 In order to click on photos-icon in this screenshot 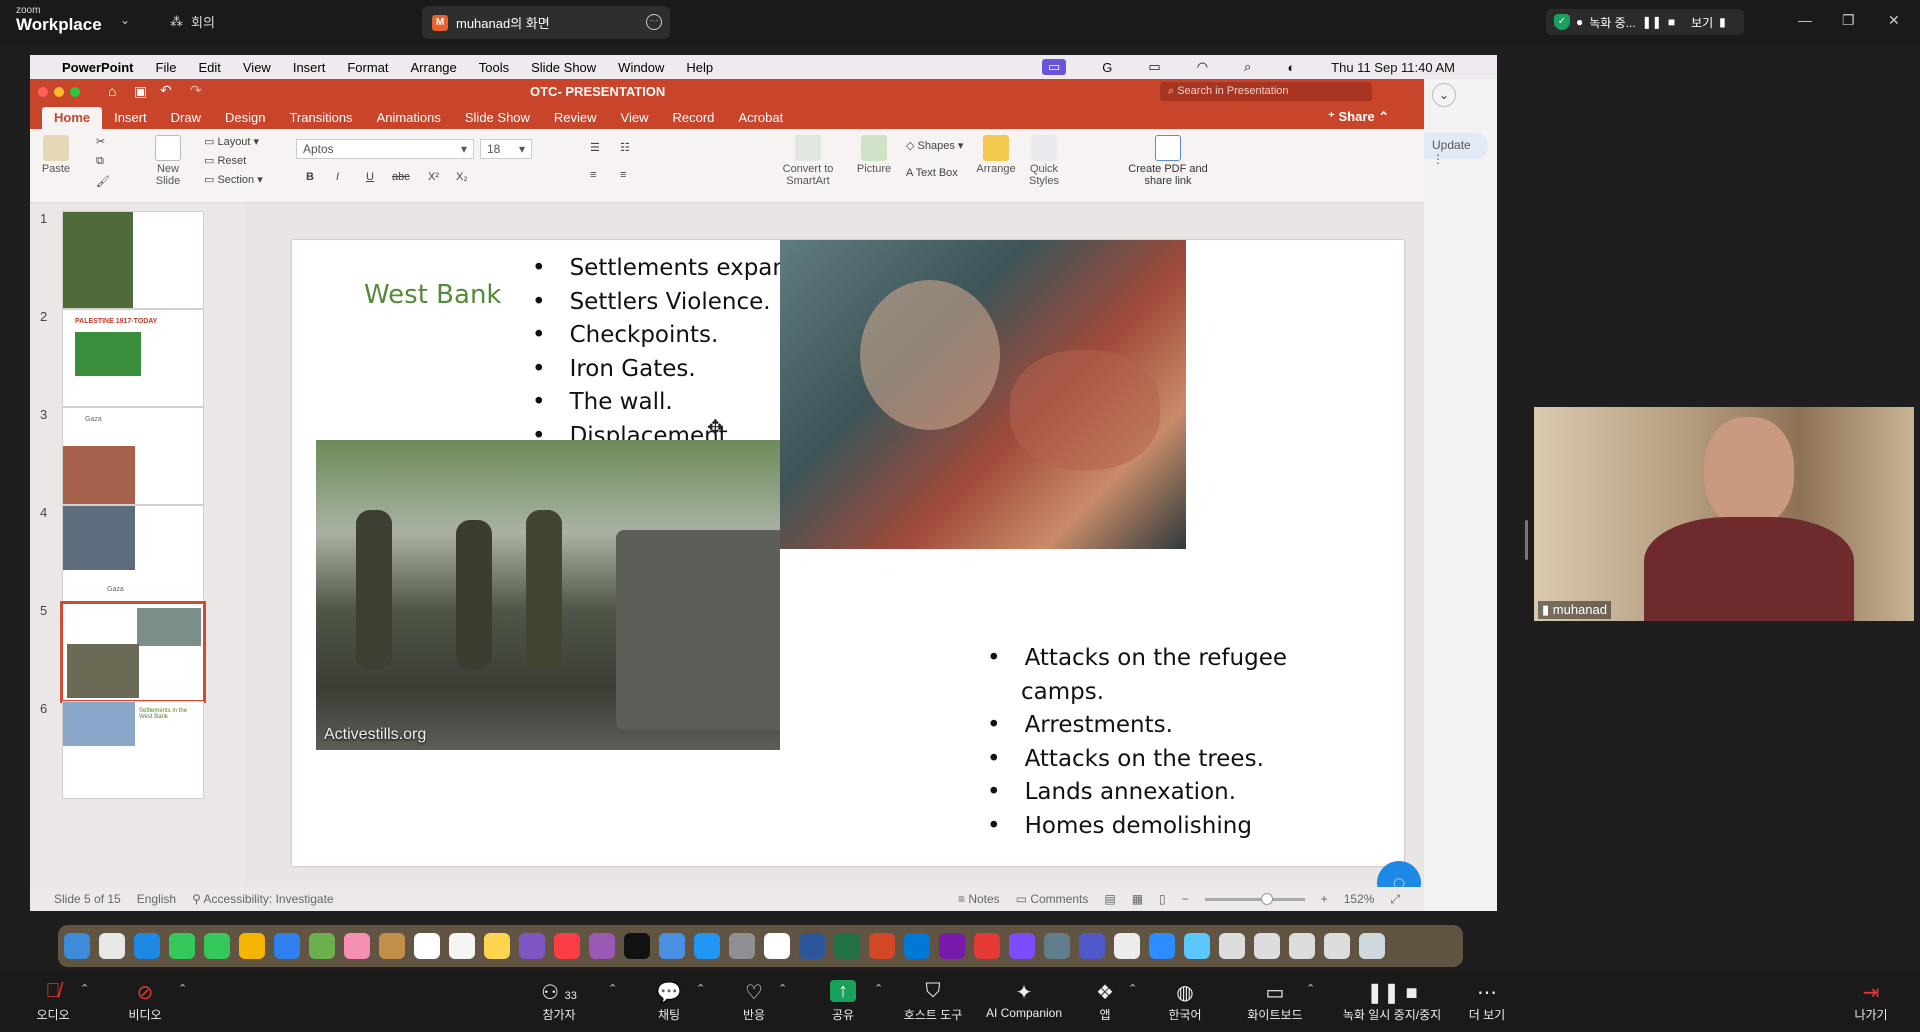, I will do `click(357, 946)`.